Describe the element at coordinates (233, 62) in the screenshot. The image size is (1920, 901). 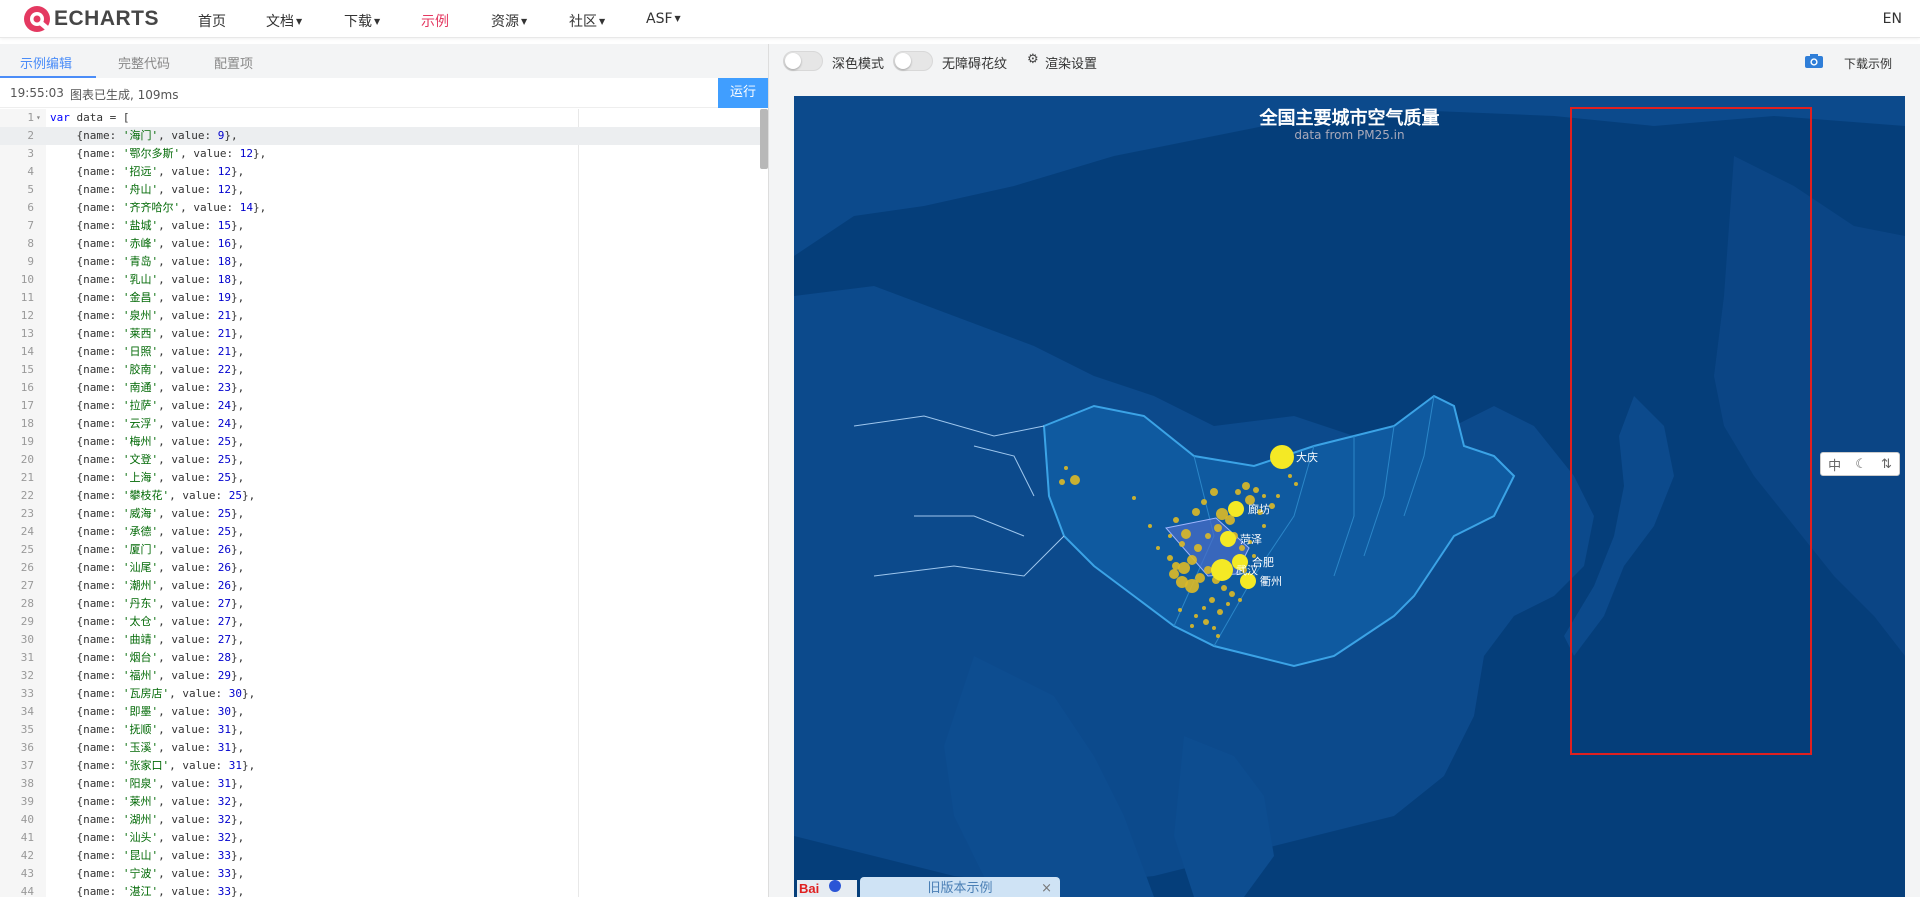
I see `tab-options: 配置项` at that location.